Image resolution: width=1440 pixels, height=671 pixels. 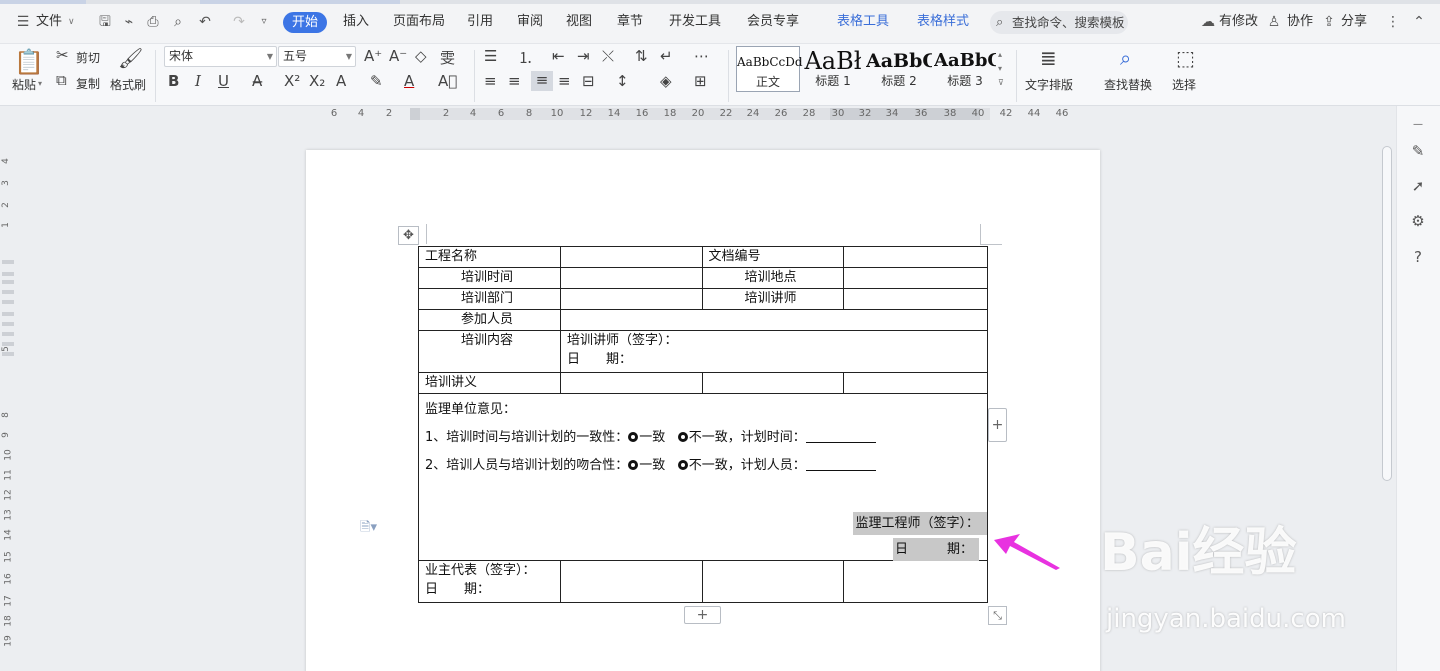 What do you see at coordinates (8, 396) in the screenshot?
I see `vertical-ruler: 4 3 2 1 5 8 9 10 11 12 13 14 15 16 17 18 19` at bounding box center [8, 396].